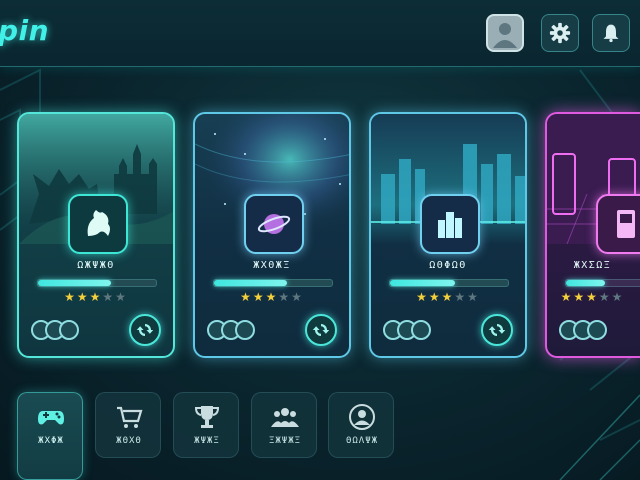  What do you see at coordinates (51, 418) in the screenshot?
I see `gamepad-icon` at bounding box center [51, 418].